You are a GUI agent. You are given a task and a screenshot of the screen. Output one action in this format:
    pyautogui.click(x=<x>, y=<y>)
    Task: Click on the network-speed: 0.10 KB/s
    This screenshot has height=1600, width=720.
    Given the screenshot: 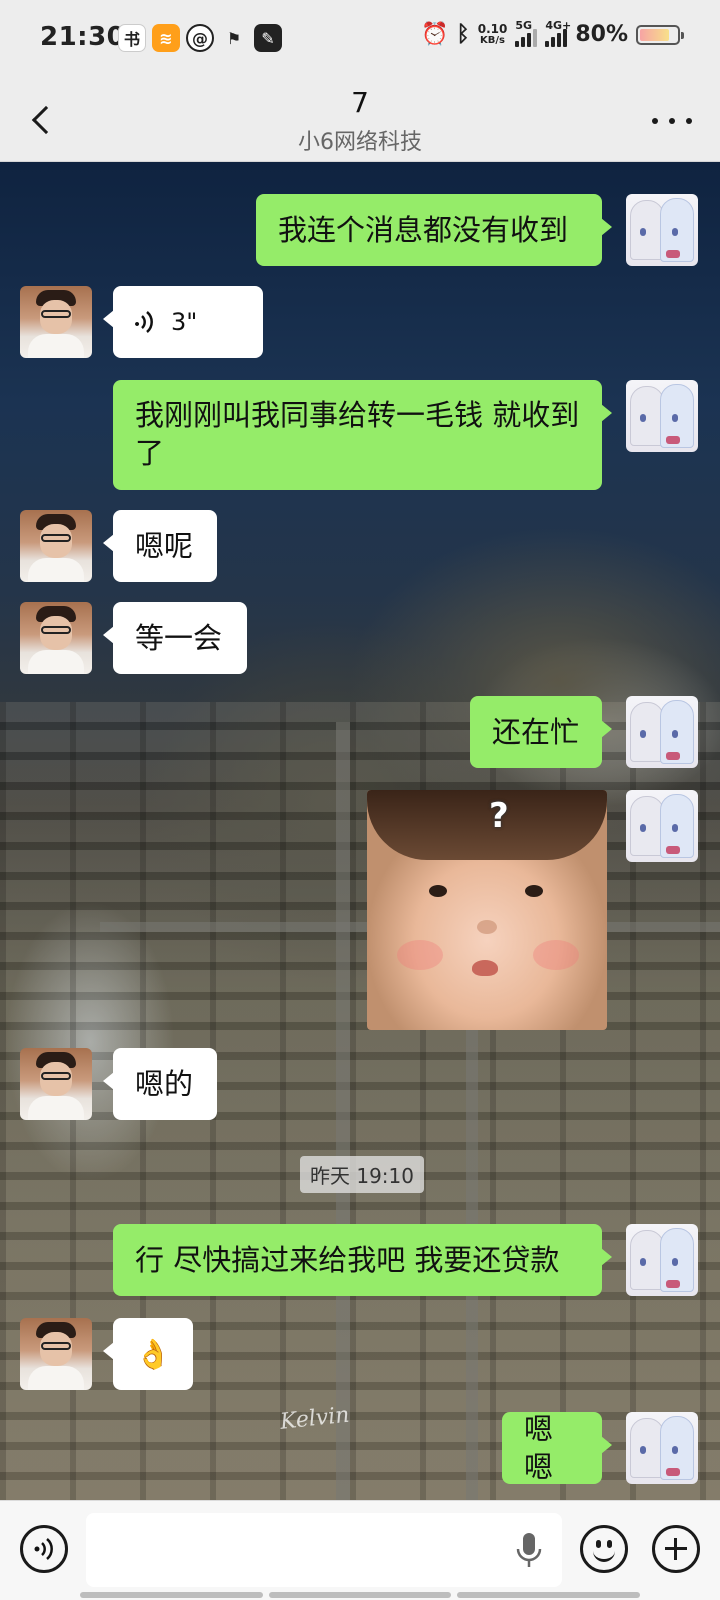 What is the action you would take?
    pyautogui.click(x=493, y=35)
    